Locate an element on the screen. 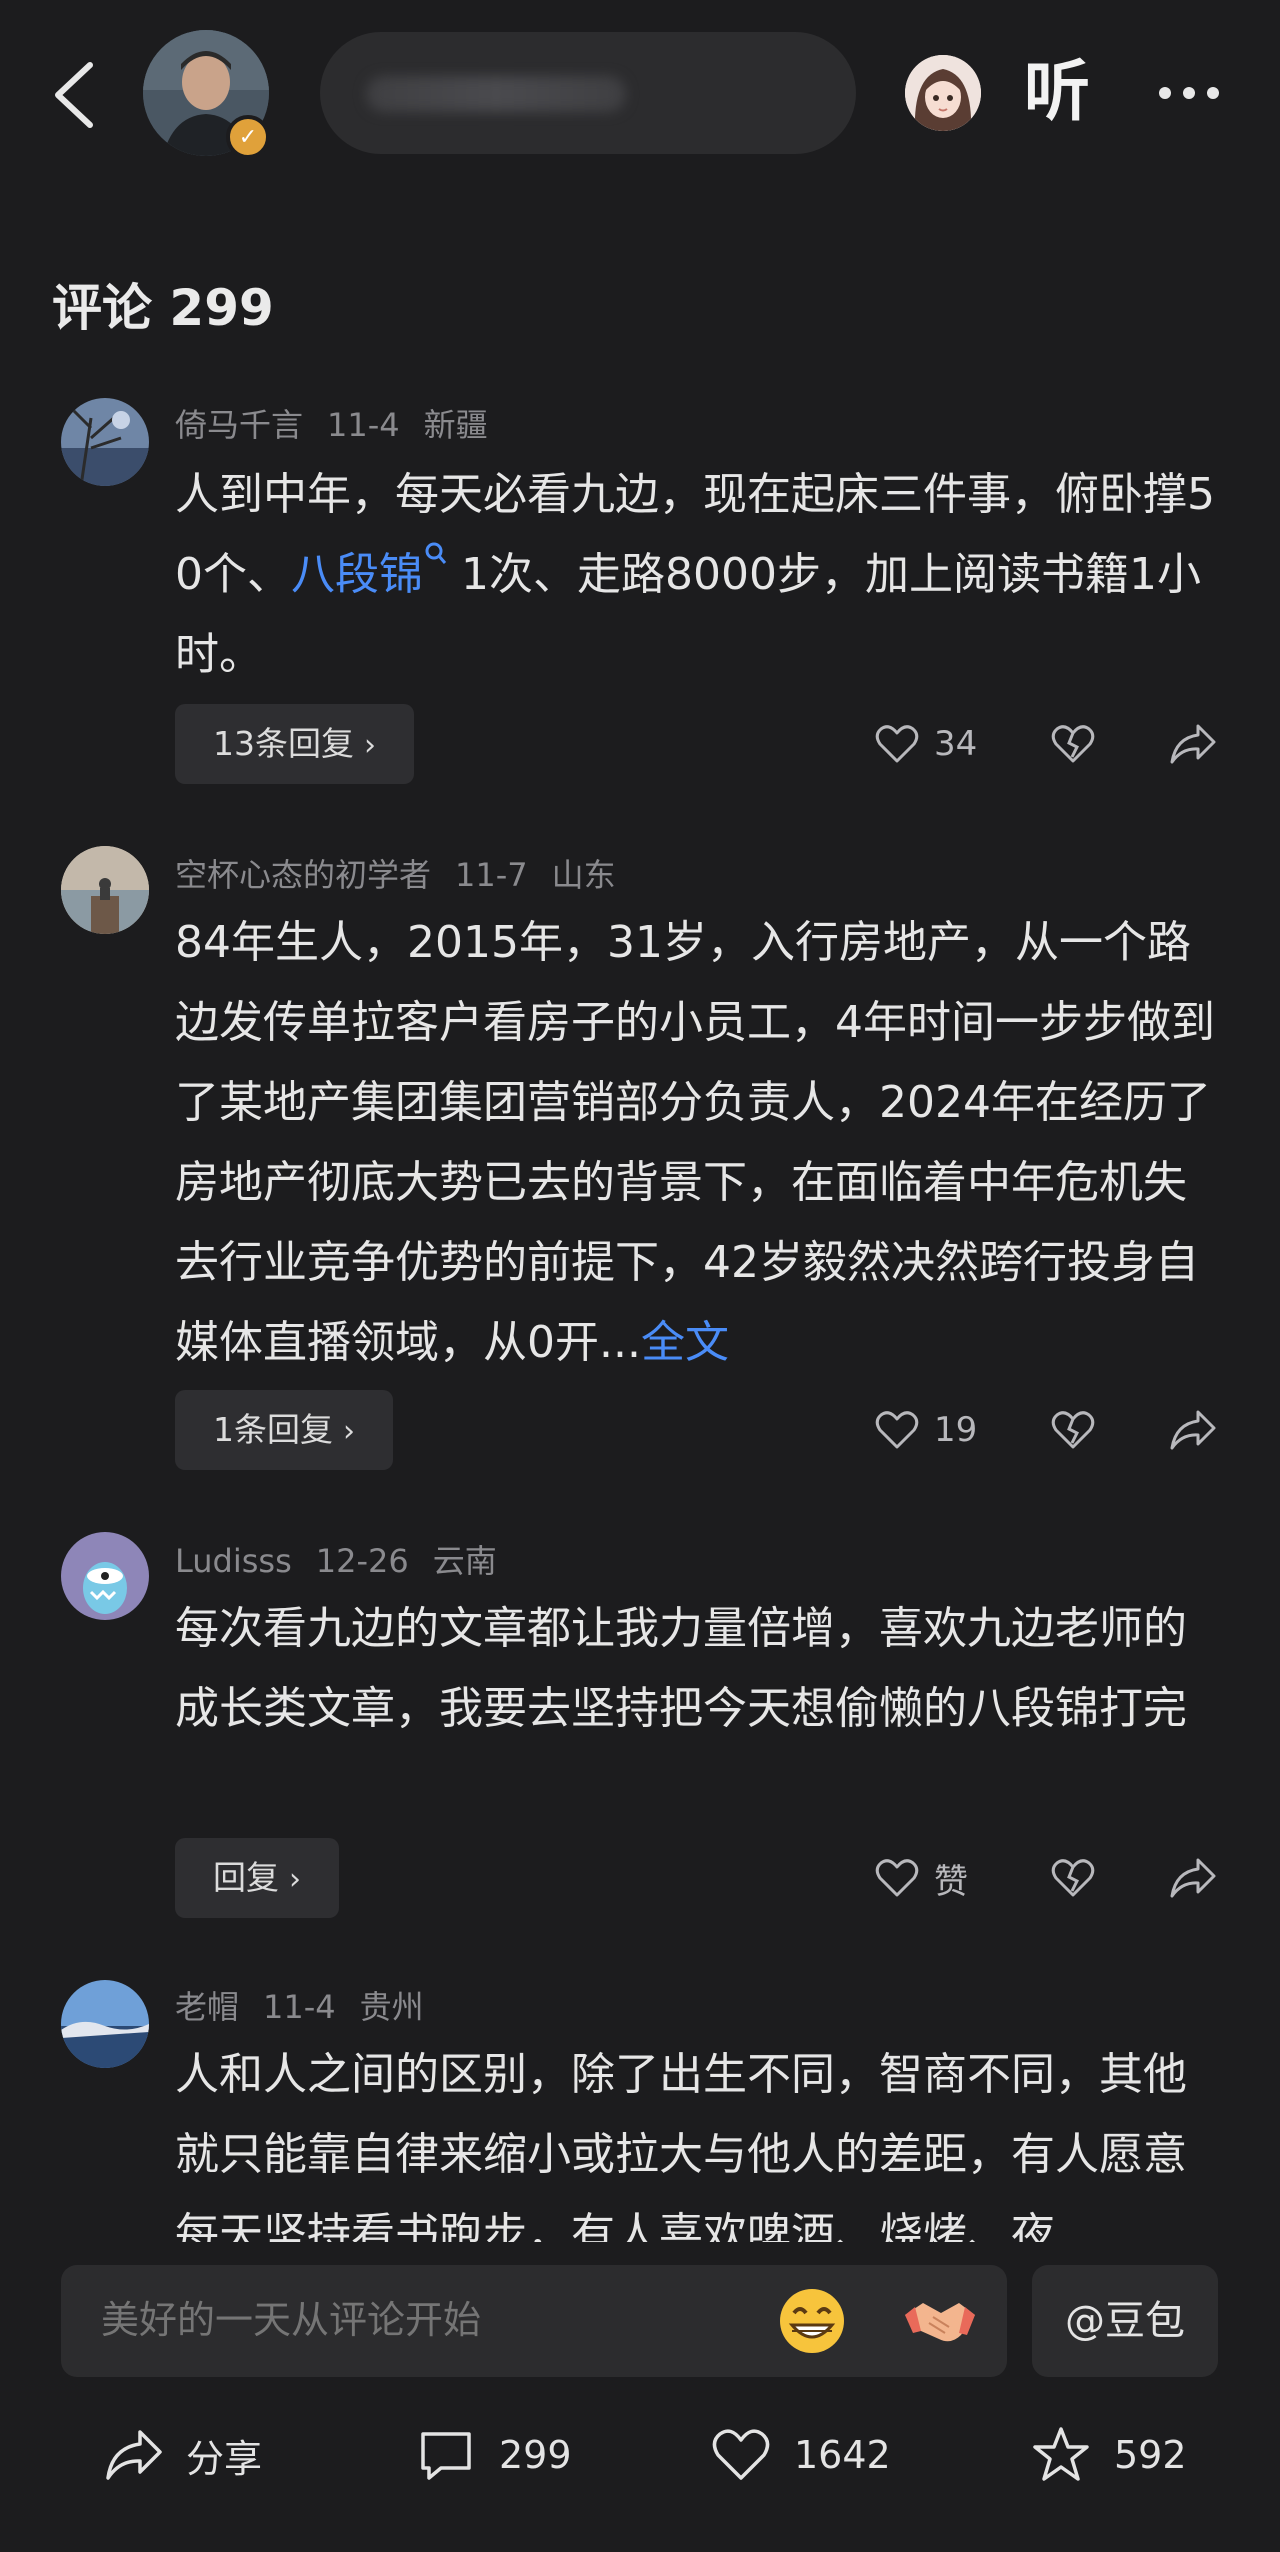 Image resolution: width=1280 pixels, height=2552 pixels. like-count: 1642 is located at coordinates (842, 2455).